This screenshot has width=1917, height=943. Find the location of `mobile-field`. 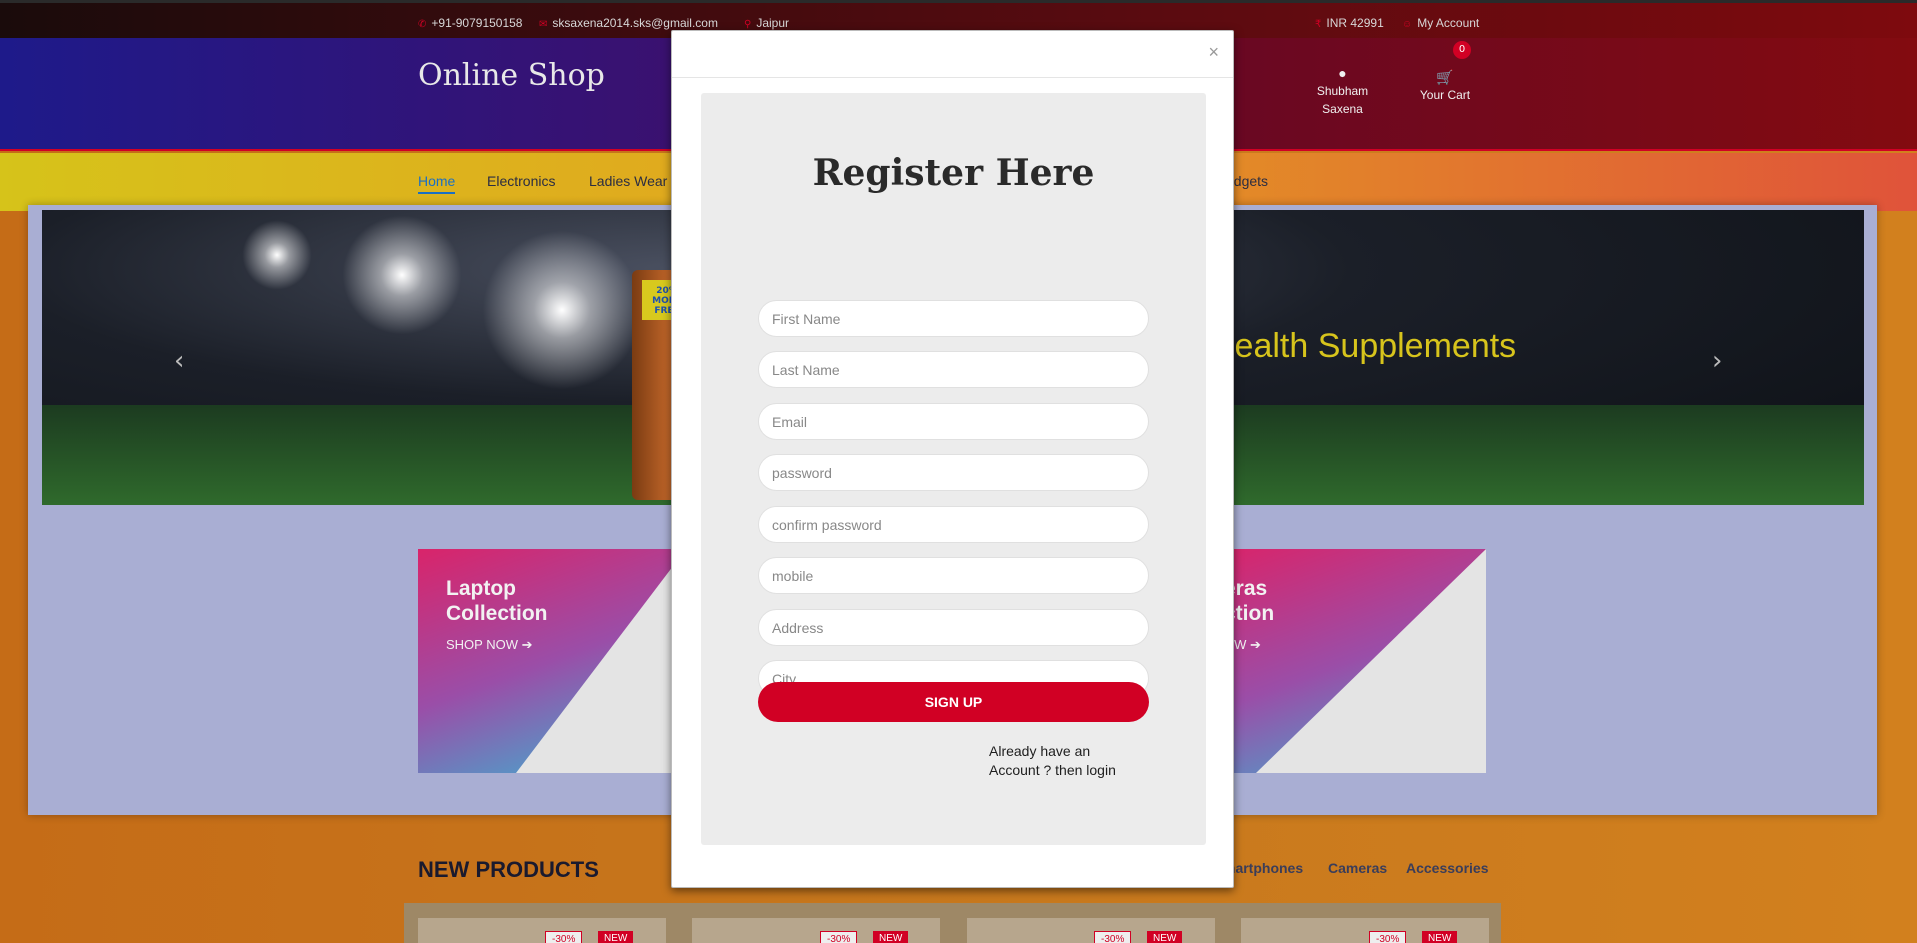

mobile-field is located at coordinates (953, 575).